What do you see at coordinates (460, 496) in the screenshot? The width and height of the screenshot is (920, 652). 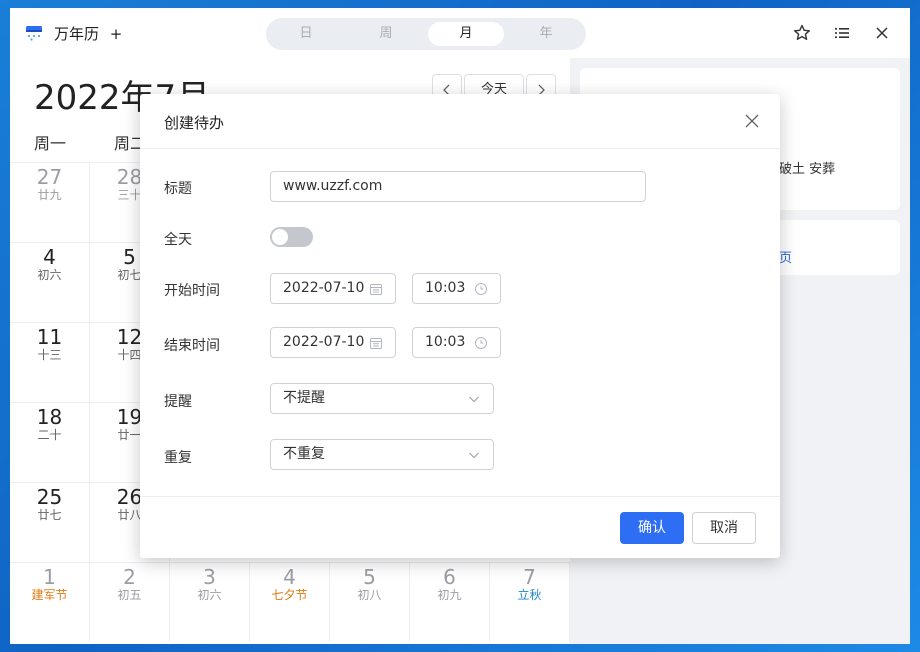 I see `dialog-footer-divider` at bounding box center [460, 496].